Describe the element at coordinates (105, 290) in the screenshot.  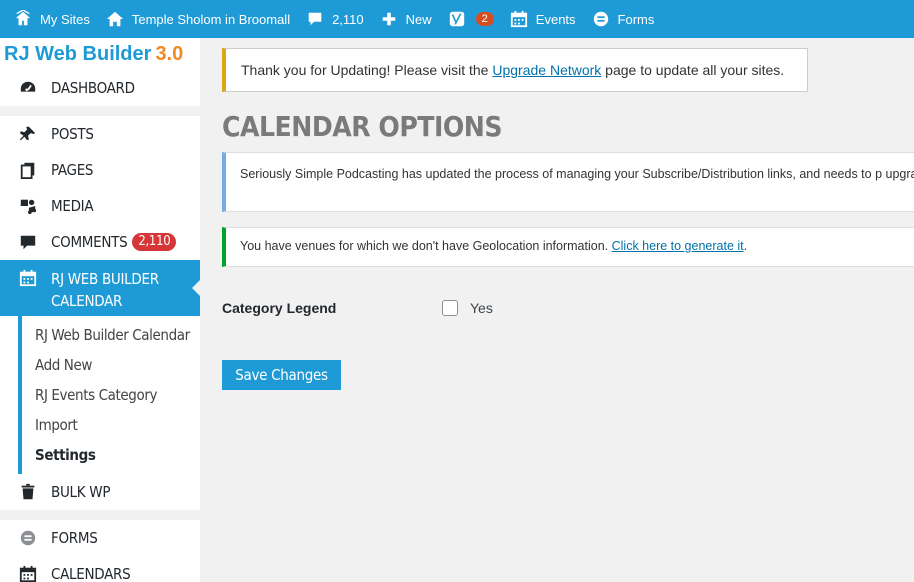
I see `sidebar-item-label: RJ WEB BUILDER CALENDAR` at that location.